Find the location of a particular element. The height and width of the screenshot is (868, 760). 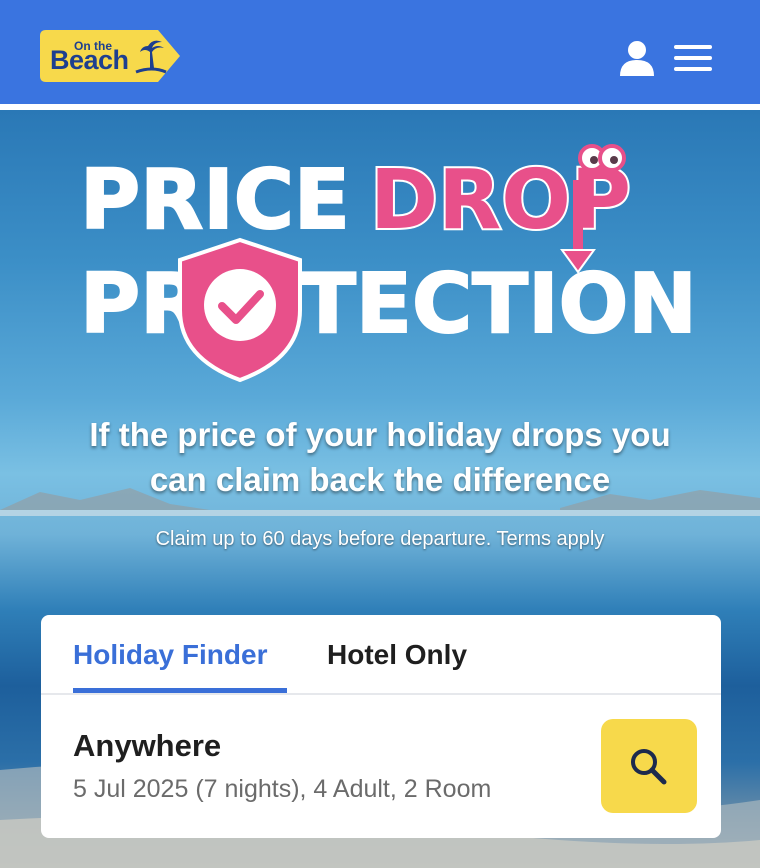

tab-holiday-finder: Holiday Finder is located at coordinates (170, 655).